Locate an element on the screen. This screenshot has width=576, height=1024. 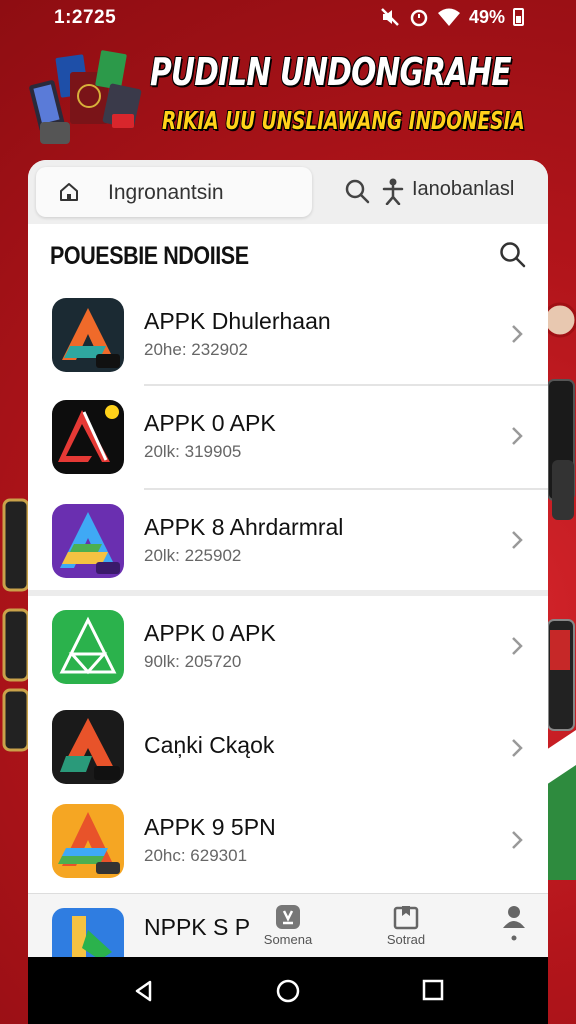
nav-somena: Somena is located at coordinates (288, 925).